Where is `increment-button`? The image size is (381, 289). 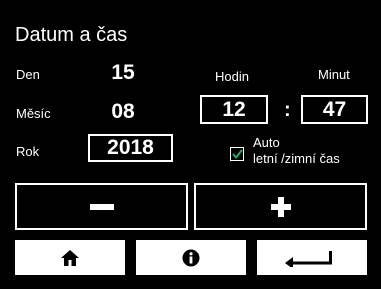
increment-button is located at coordinates (280, 206).